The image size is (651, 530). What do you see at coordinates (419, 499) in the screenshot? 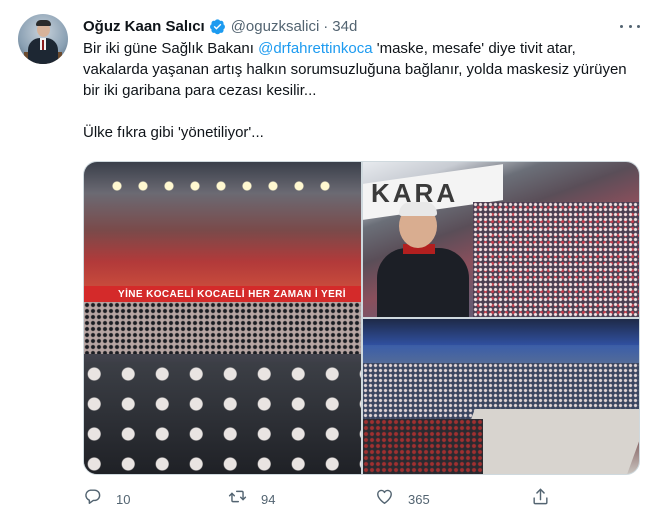
I see `like-count: 365` at bounding box center [419, 499].